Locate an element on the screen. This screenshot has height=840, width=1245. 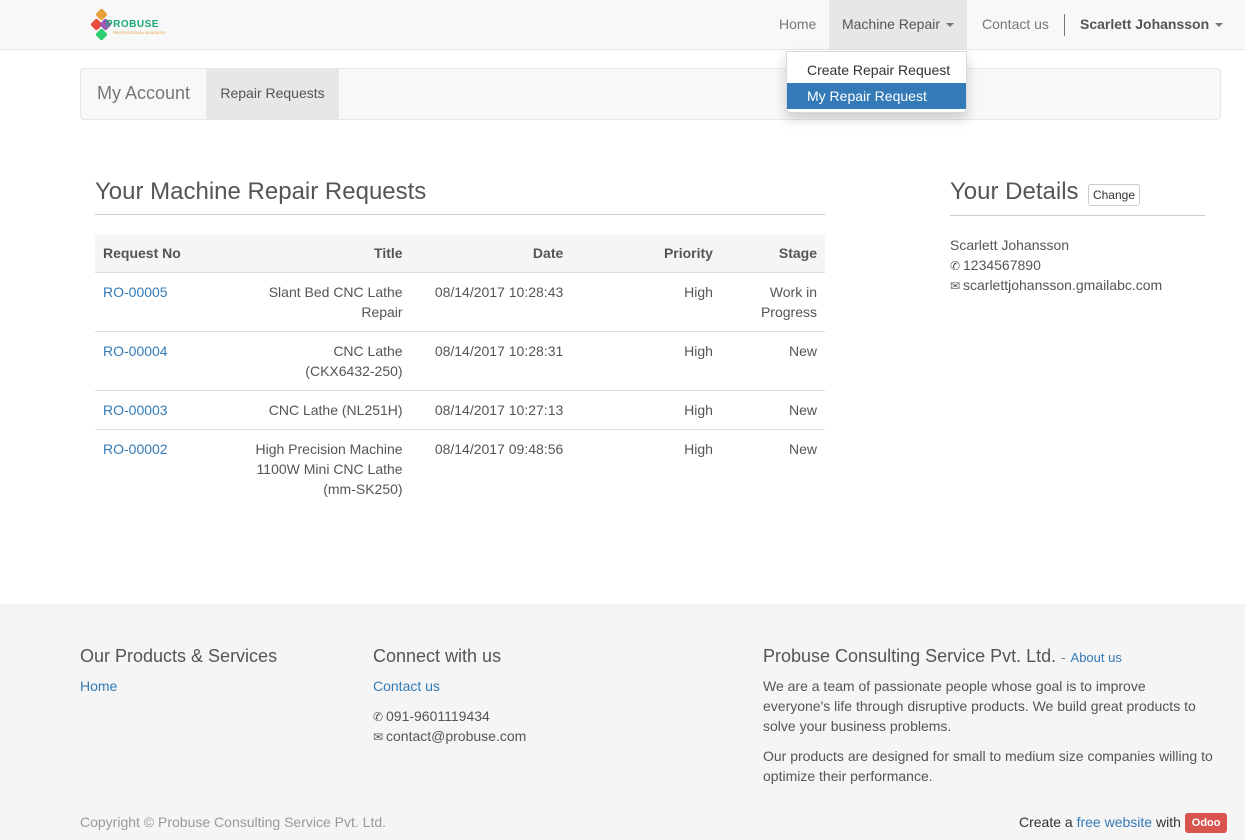
footer-phone: 091-9601119434 is located at coordinates (438, 716).